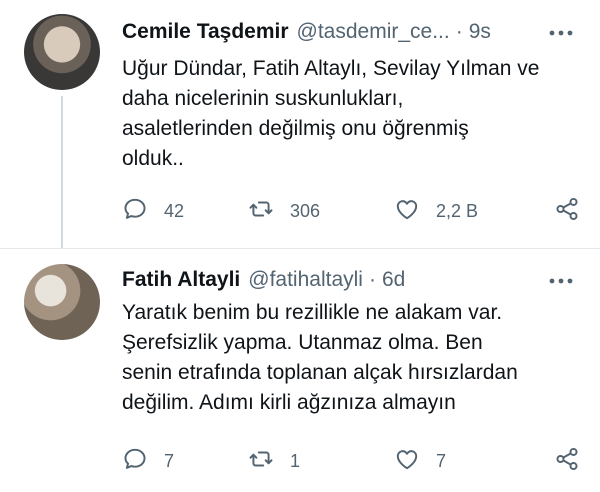 The height and width of the screenshot is (492, 600). Describe the element at coordinates (153, 211) in the screenshot. I see `reply-button: 42` at that location.